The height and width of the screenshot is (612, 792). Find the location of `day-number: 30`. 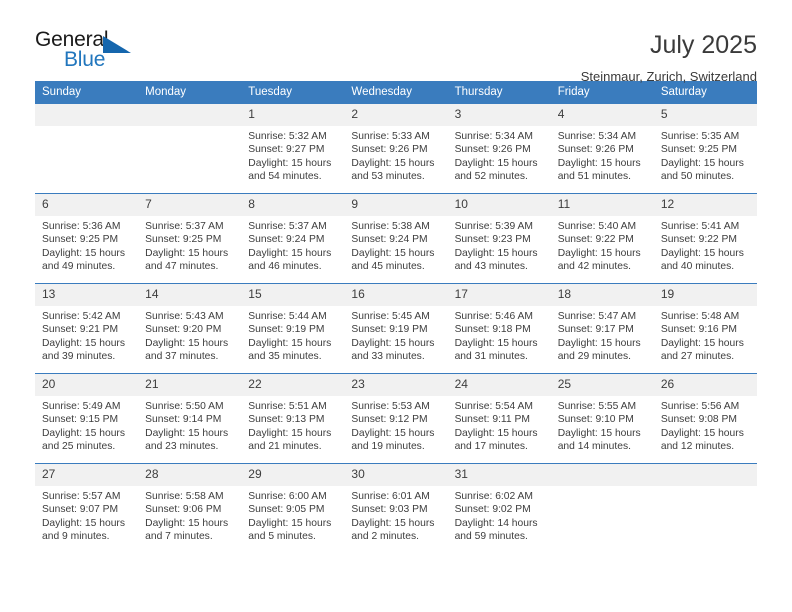

day-number: 30 is located at coordinates (396, 475).